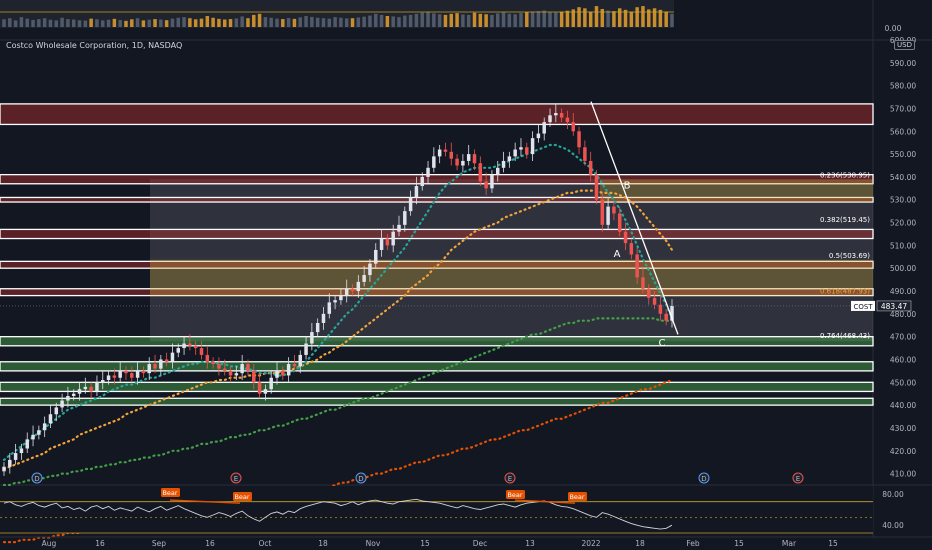  What do you see at coordinates (903, 291) in the screenshot?
I see `price-tick-label: 490.00` at bounding box center [903, 291].